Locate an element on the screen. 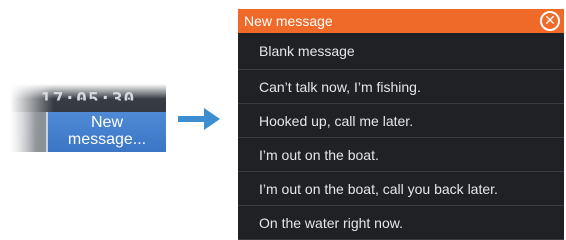  message-template-item: Can’t talk now, I’m fishing. is located at coordinates (401, 87).